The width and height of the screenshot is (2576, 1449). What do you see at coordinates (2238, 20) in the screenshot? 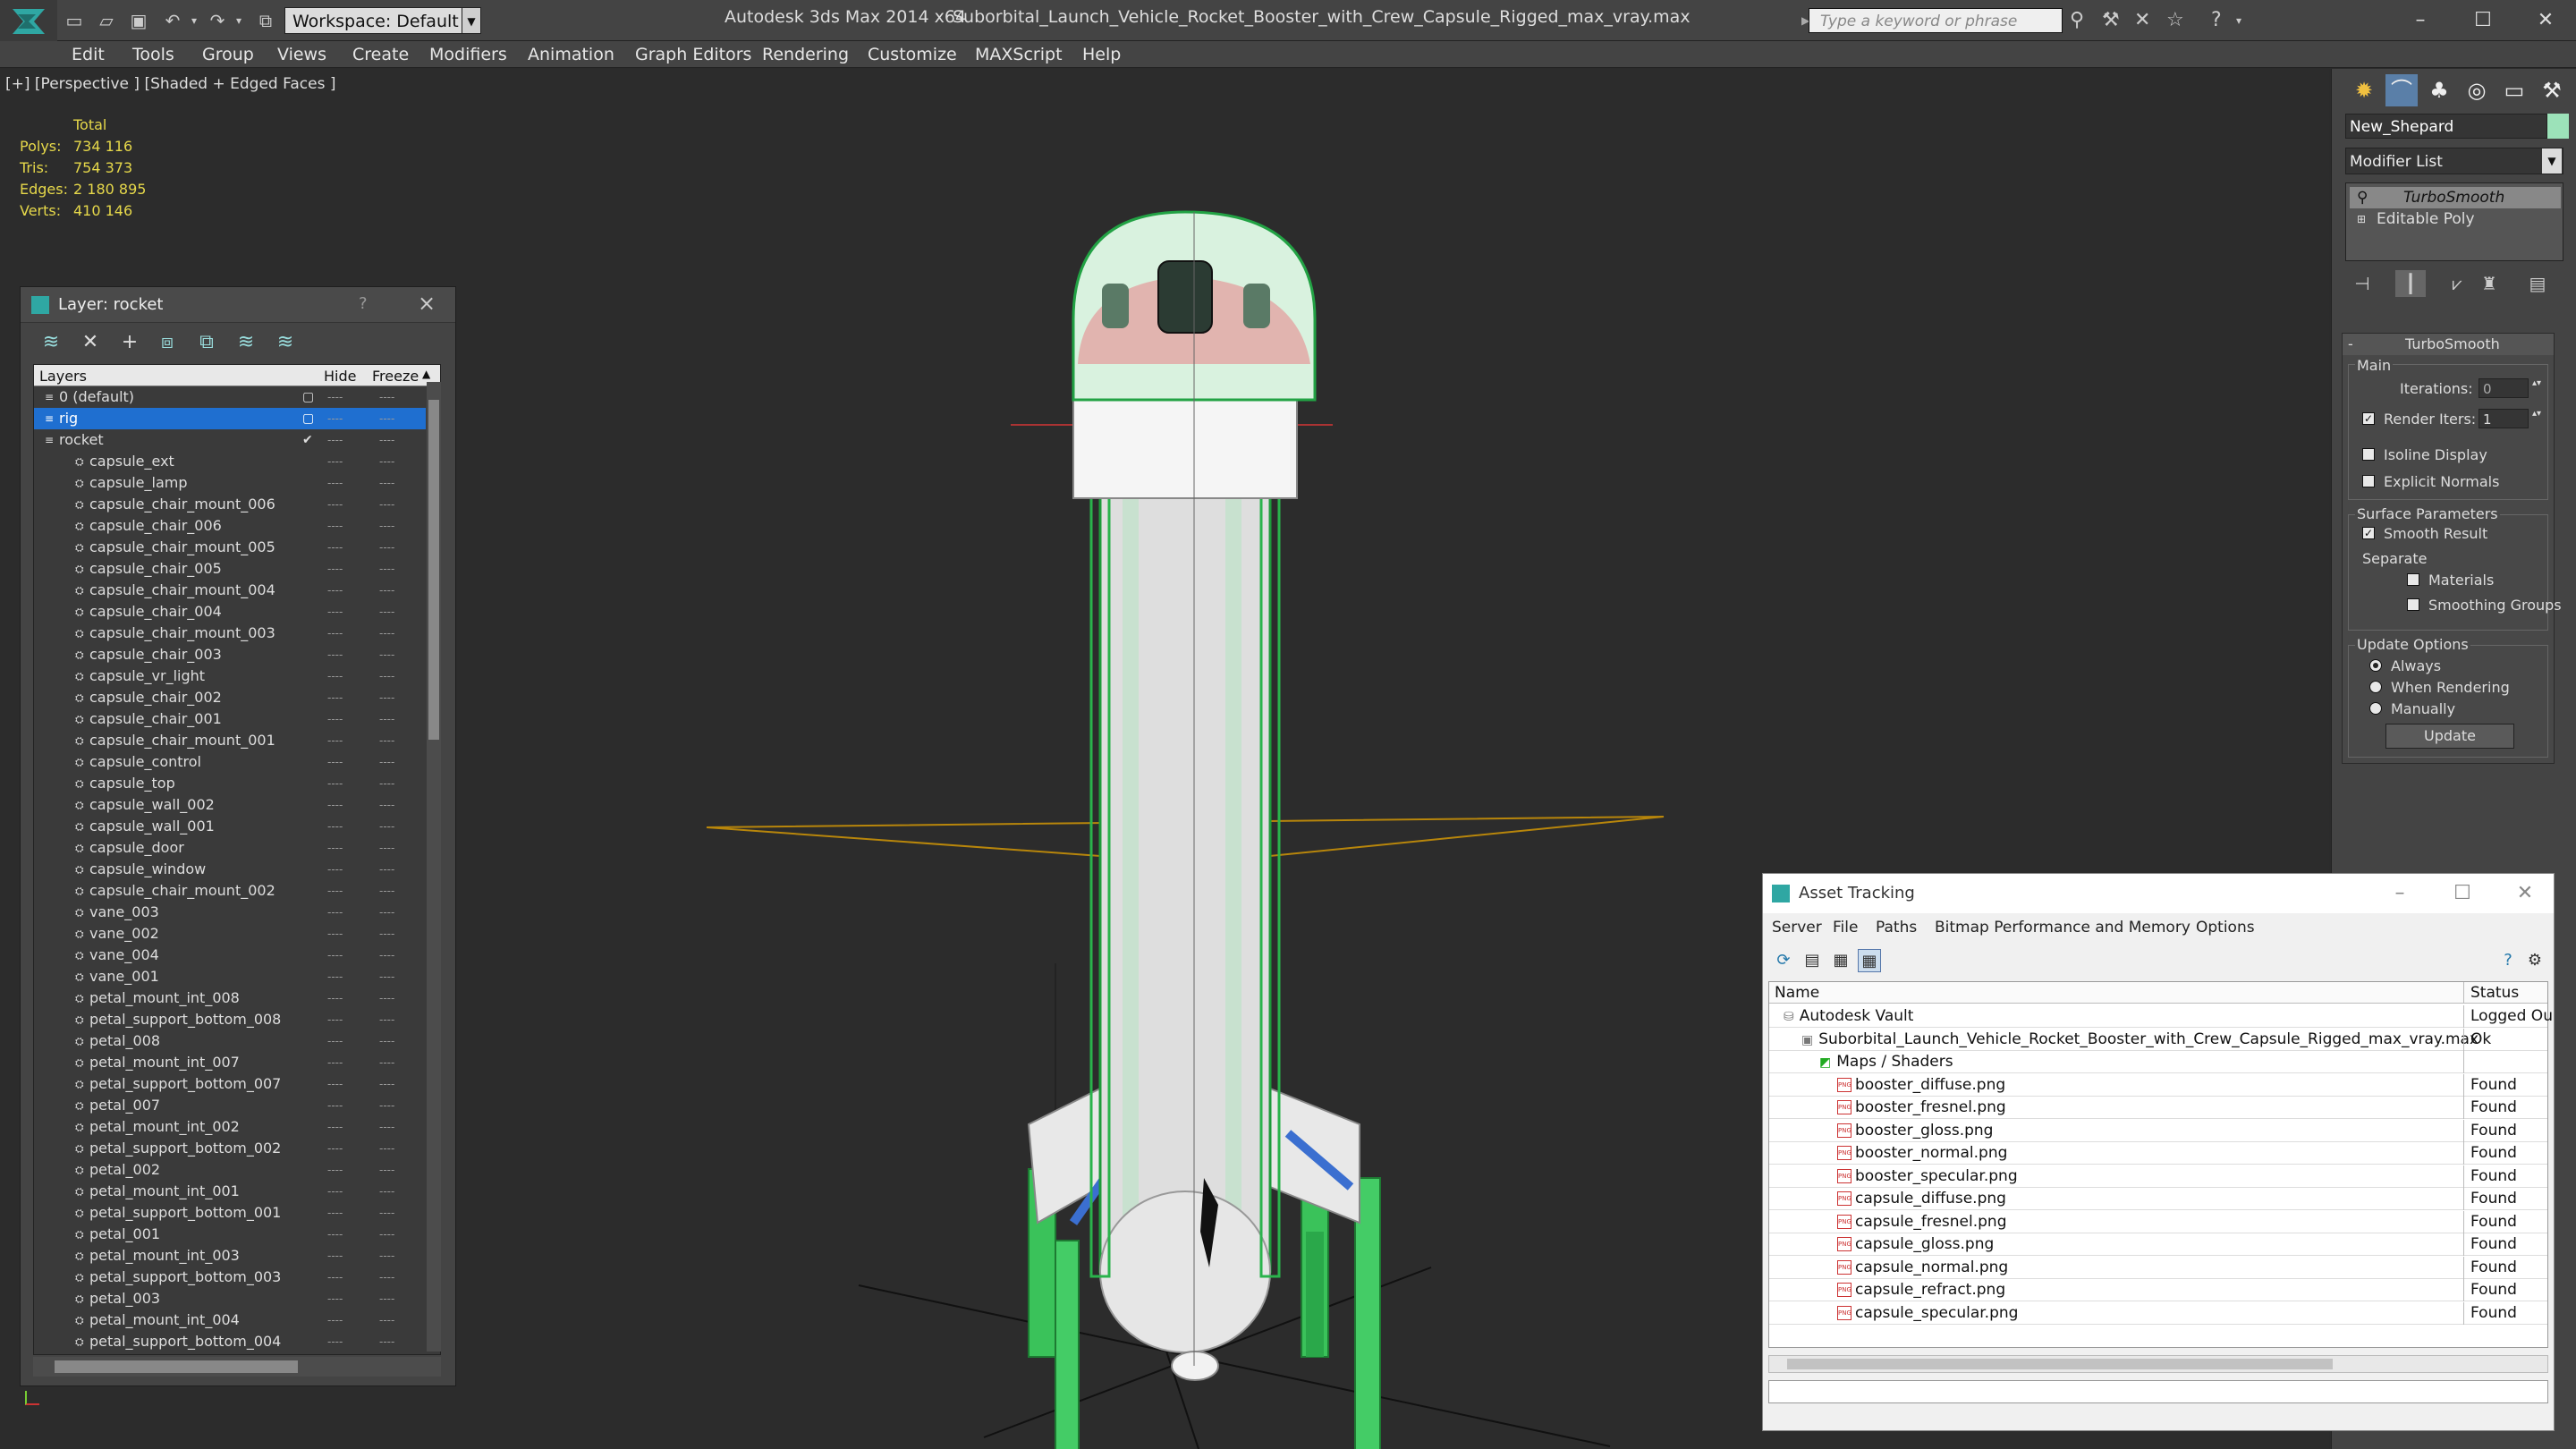
I see `help-dropdown-icon: ▾` at bounding box center [2238, 20].